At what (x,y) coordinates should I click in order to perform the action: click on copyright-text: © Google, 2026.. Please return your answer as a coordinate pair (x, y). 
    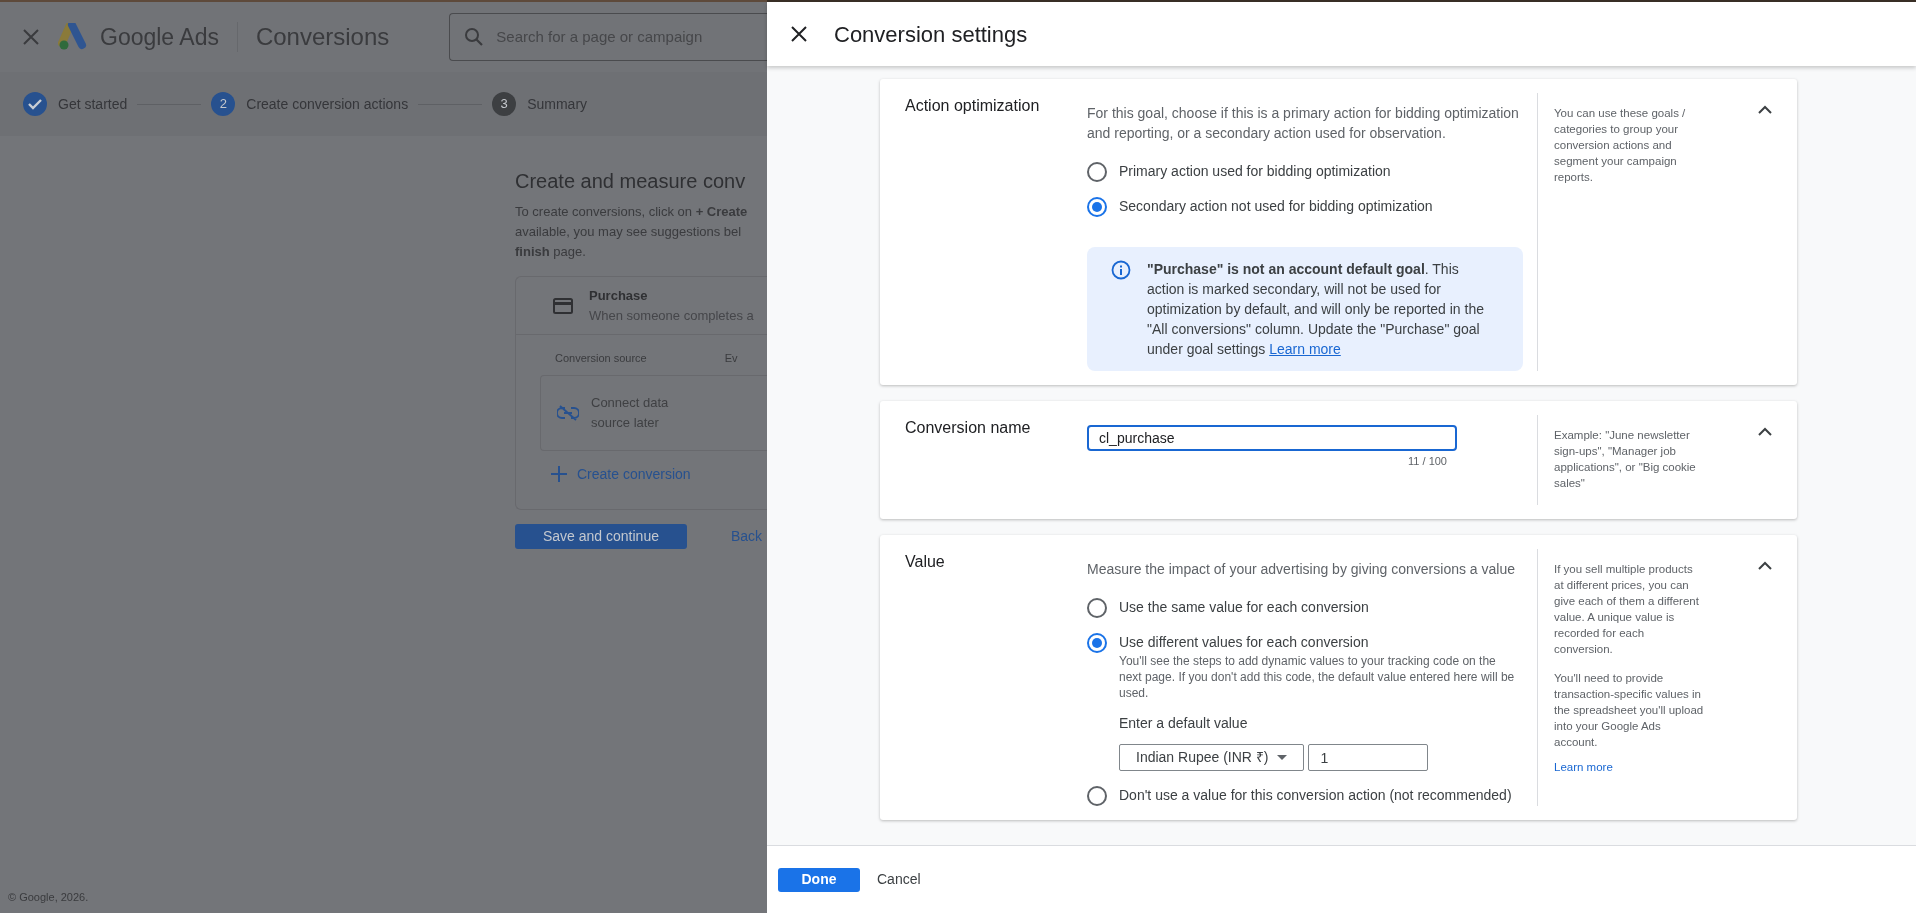
    Looking at the image, I should click on (48, 897).